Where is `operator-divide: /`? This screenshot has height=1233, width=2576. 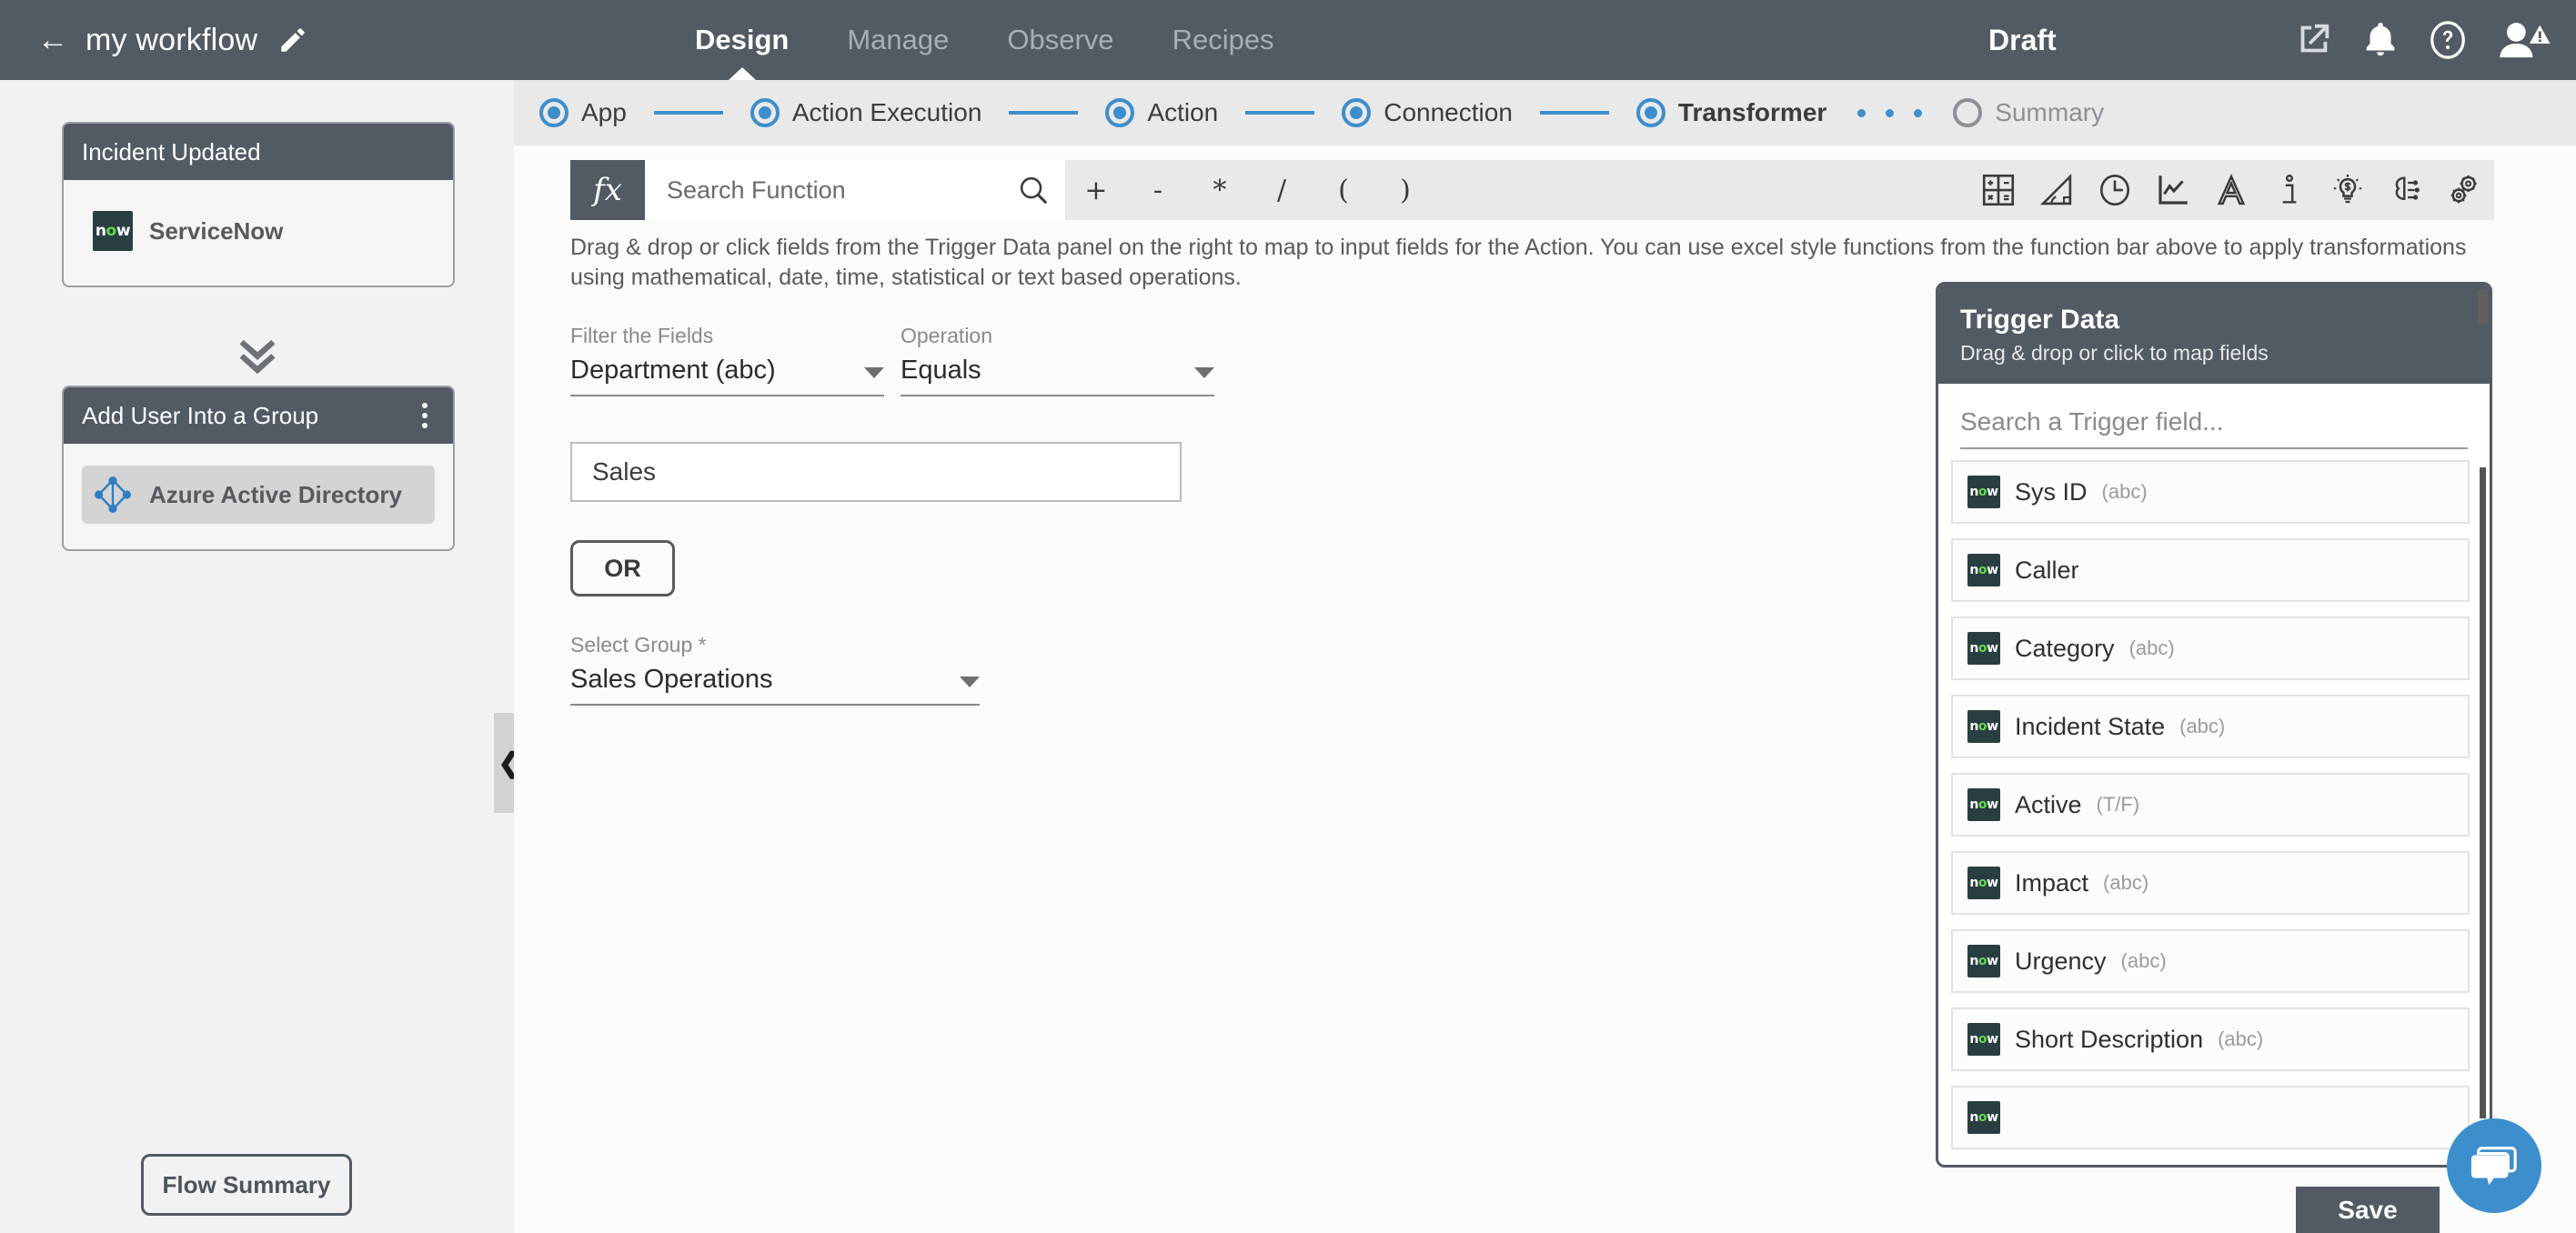 operator-divide: / is located at coordinates (1282, 190).